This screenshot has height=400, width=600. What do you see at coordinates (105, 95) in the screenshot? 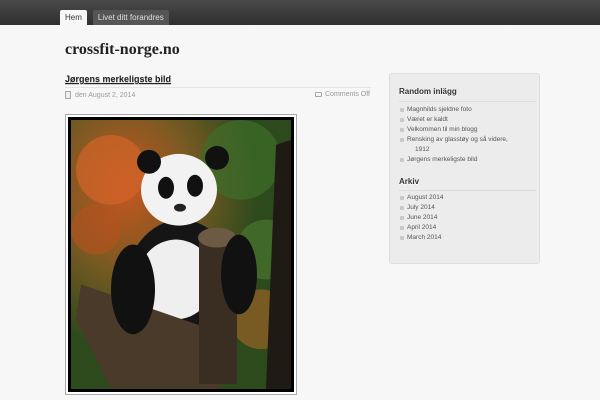
I see `post-date: den August 2, 2014` at bounding box center [105, 95].